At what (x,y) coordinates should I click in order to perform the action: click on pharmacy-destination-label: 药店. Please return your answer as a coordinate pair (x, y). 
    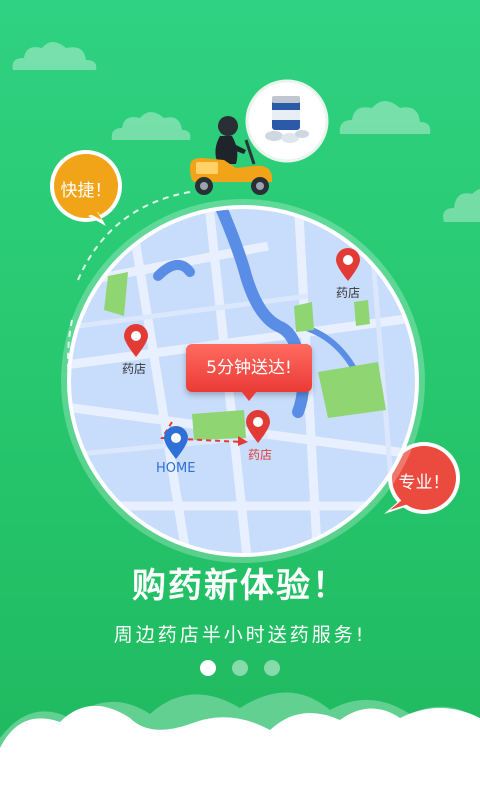
    Looking at the image, I should click on (260, 455).